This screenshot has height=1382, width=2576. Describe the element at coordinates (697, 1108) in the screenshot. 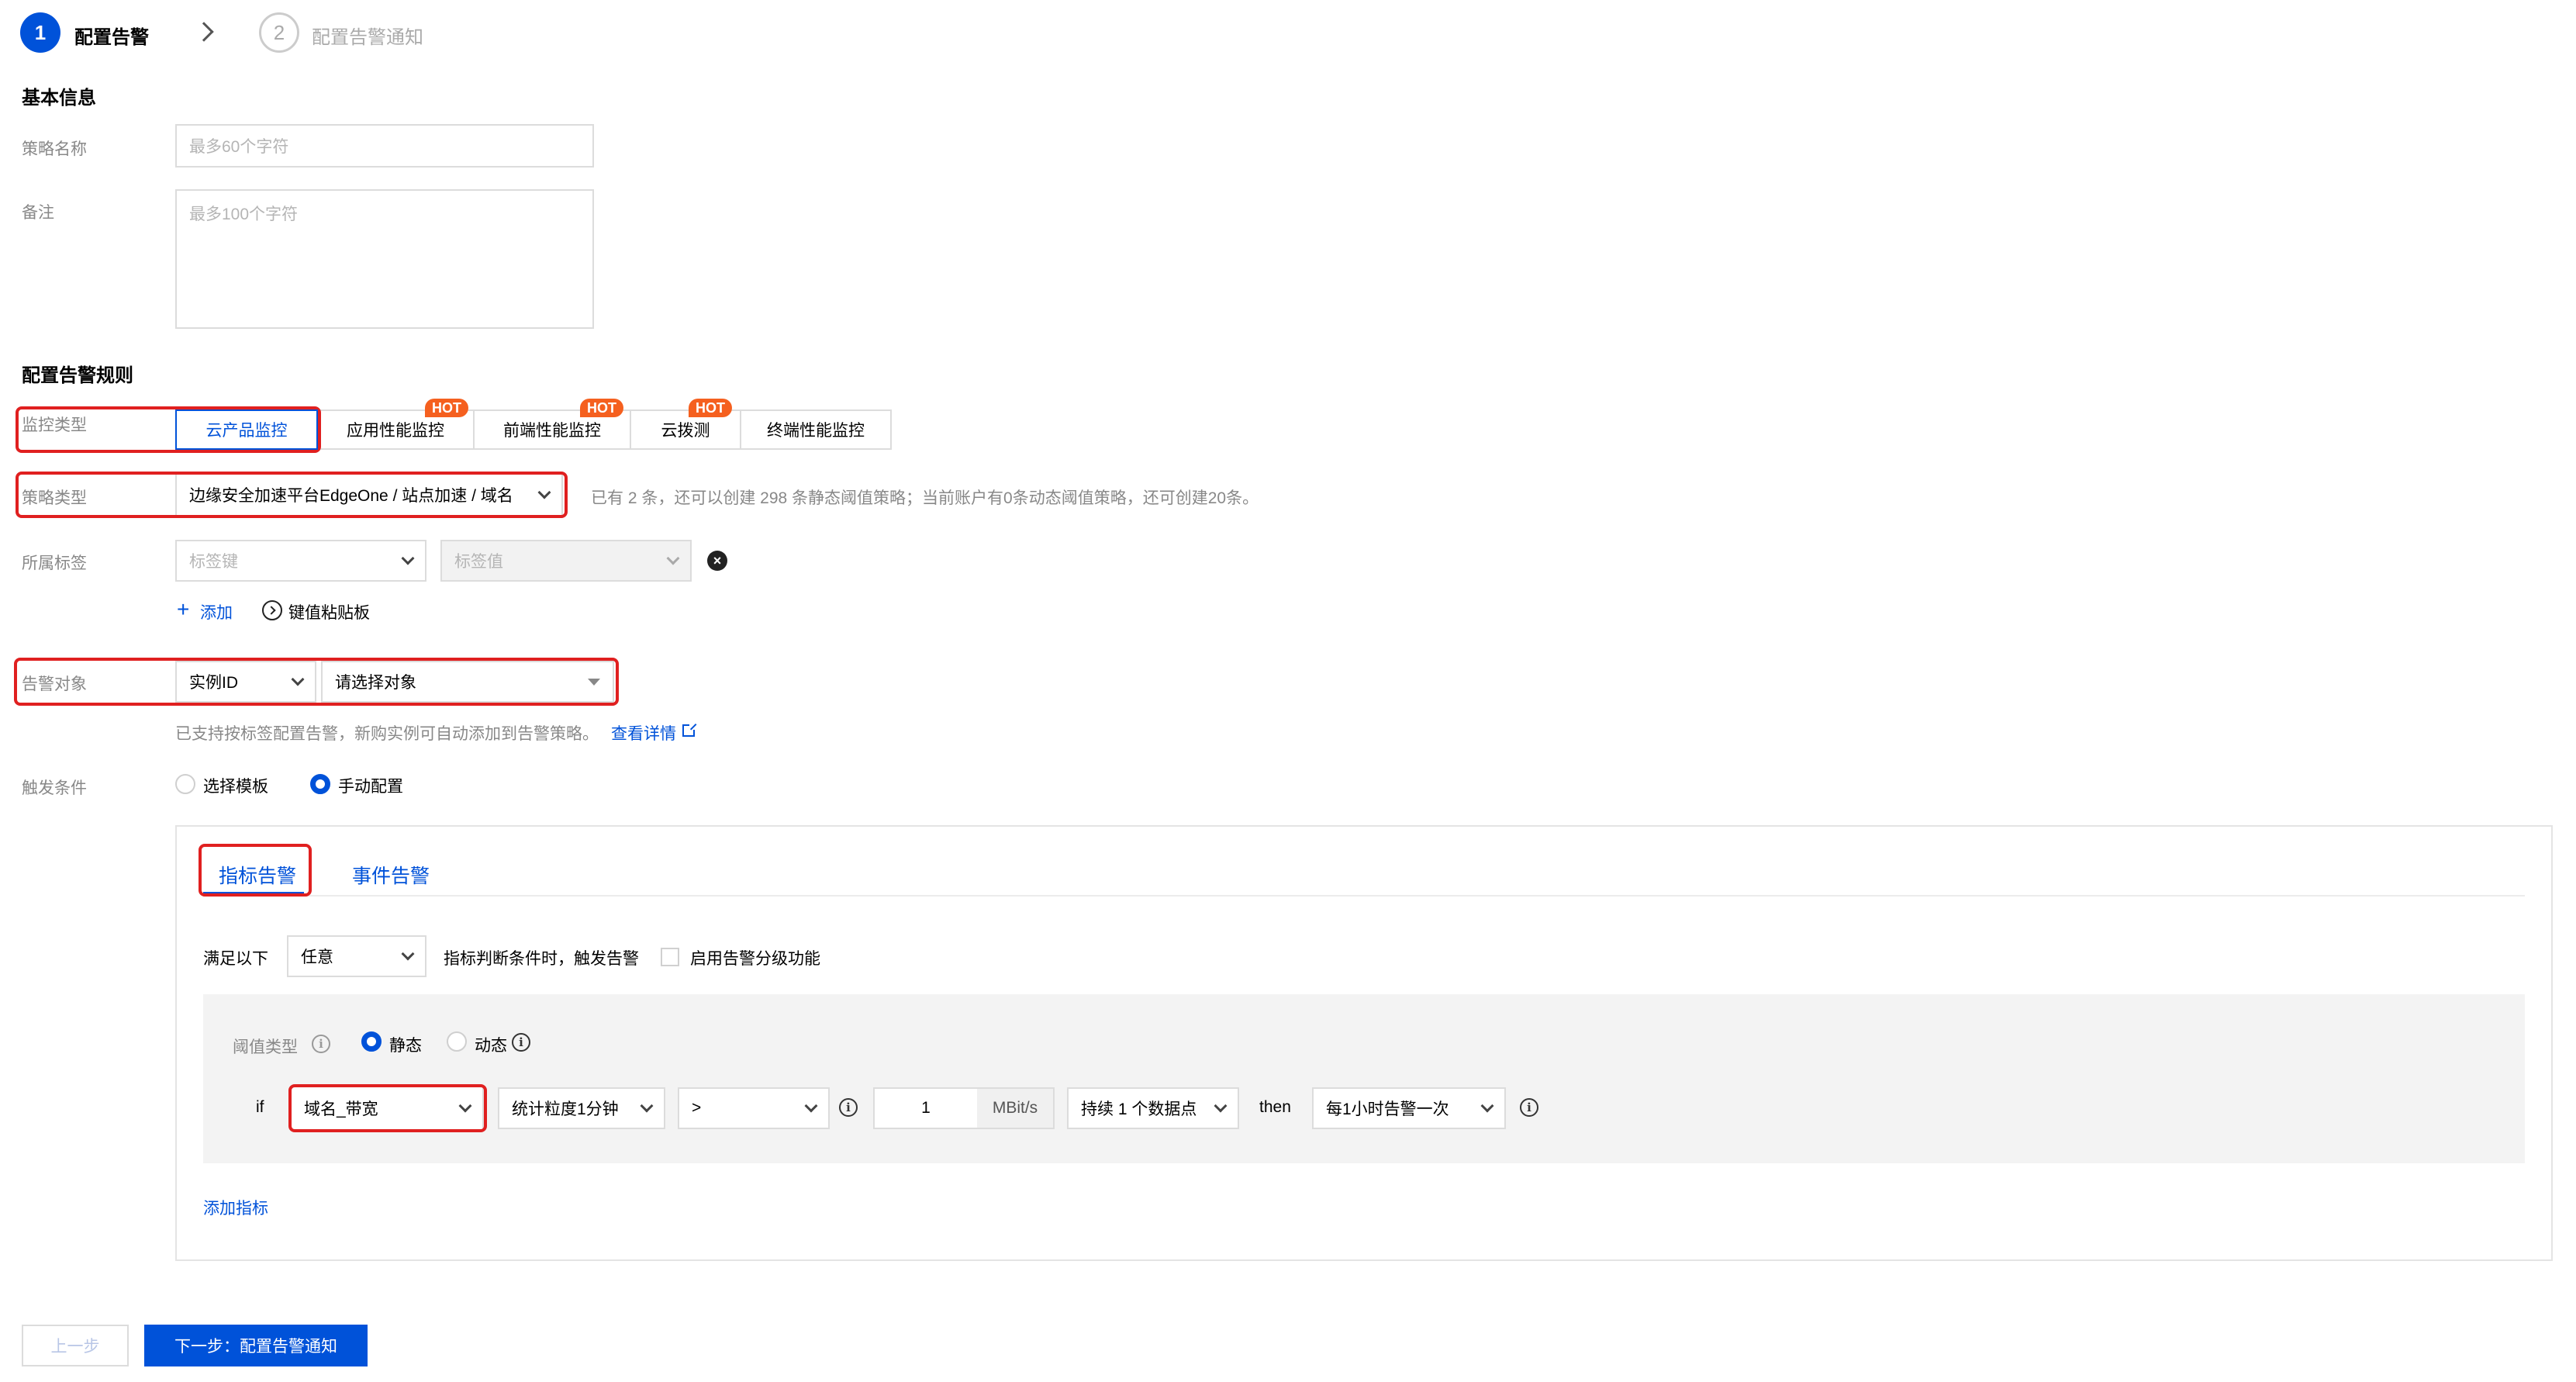

I see `operator-value: >` at that location.